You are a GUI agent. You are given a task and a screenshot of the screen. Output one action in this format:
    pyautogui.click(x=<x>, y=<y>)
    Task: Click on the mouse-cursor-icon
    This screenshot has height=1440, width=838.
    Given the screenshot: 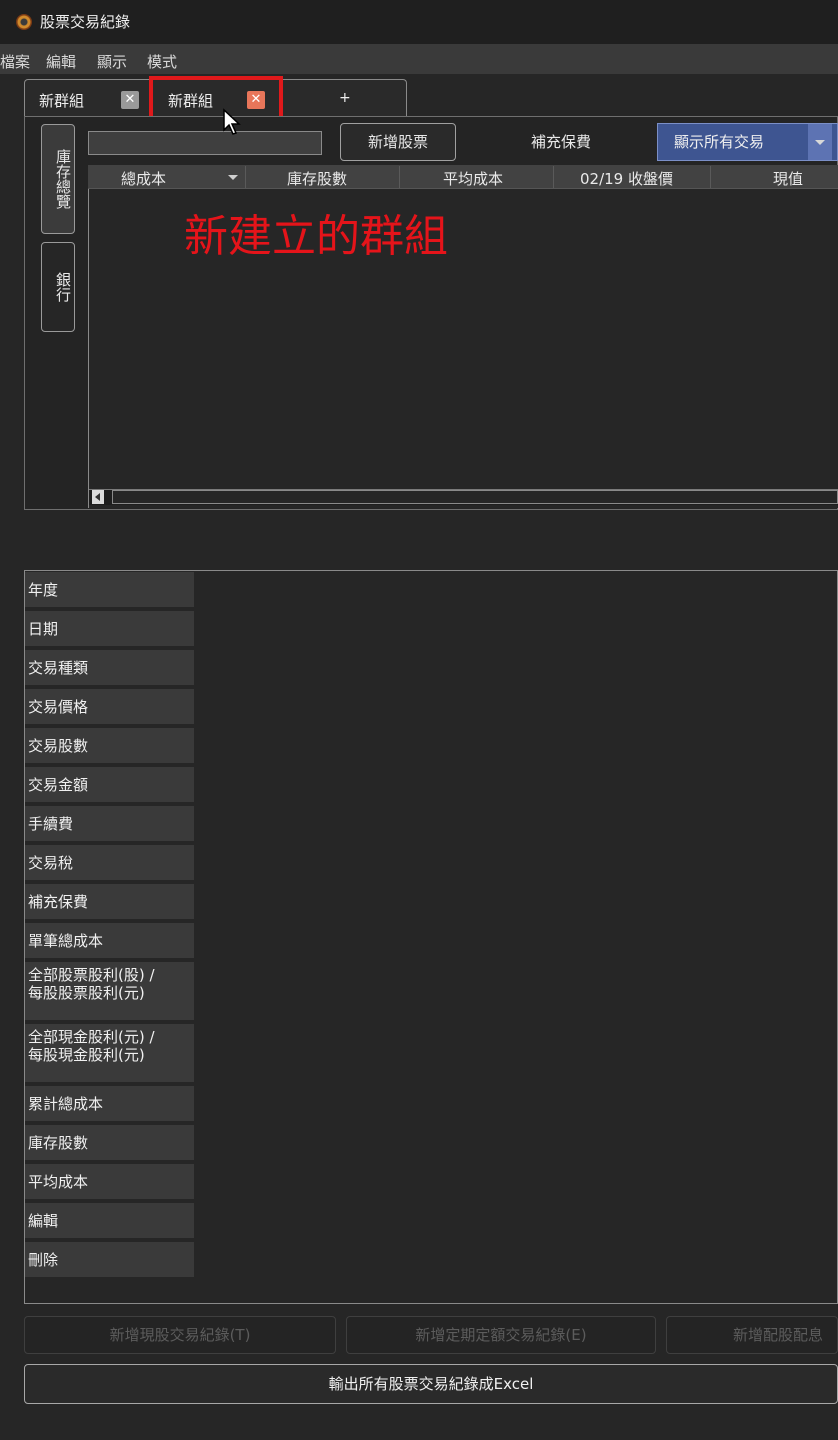 What is the action you would take?
    pyautogui.click(x=232, y=121)
    